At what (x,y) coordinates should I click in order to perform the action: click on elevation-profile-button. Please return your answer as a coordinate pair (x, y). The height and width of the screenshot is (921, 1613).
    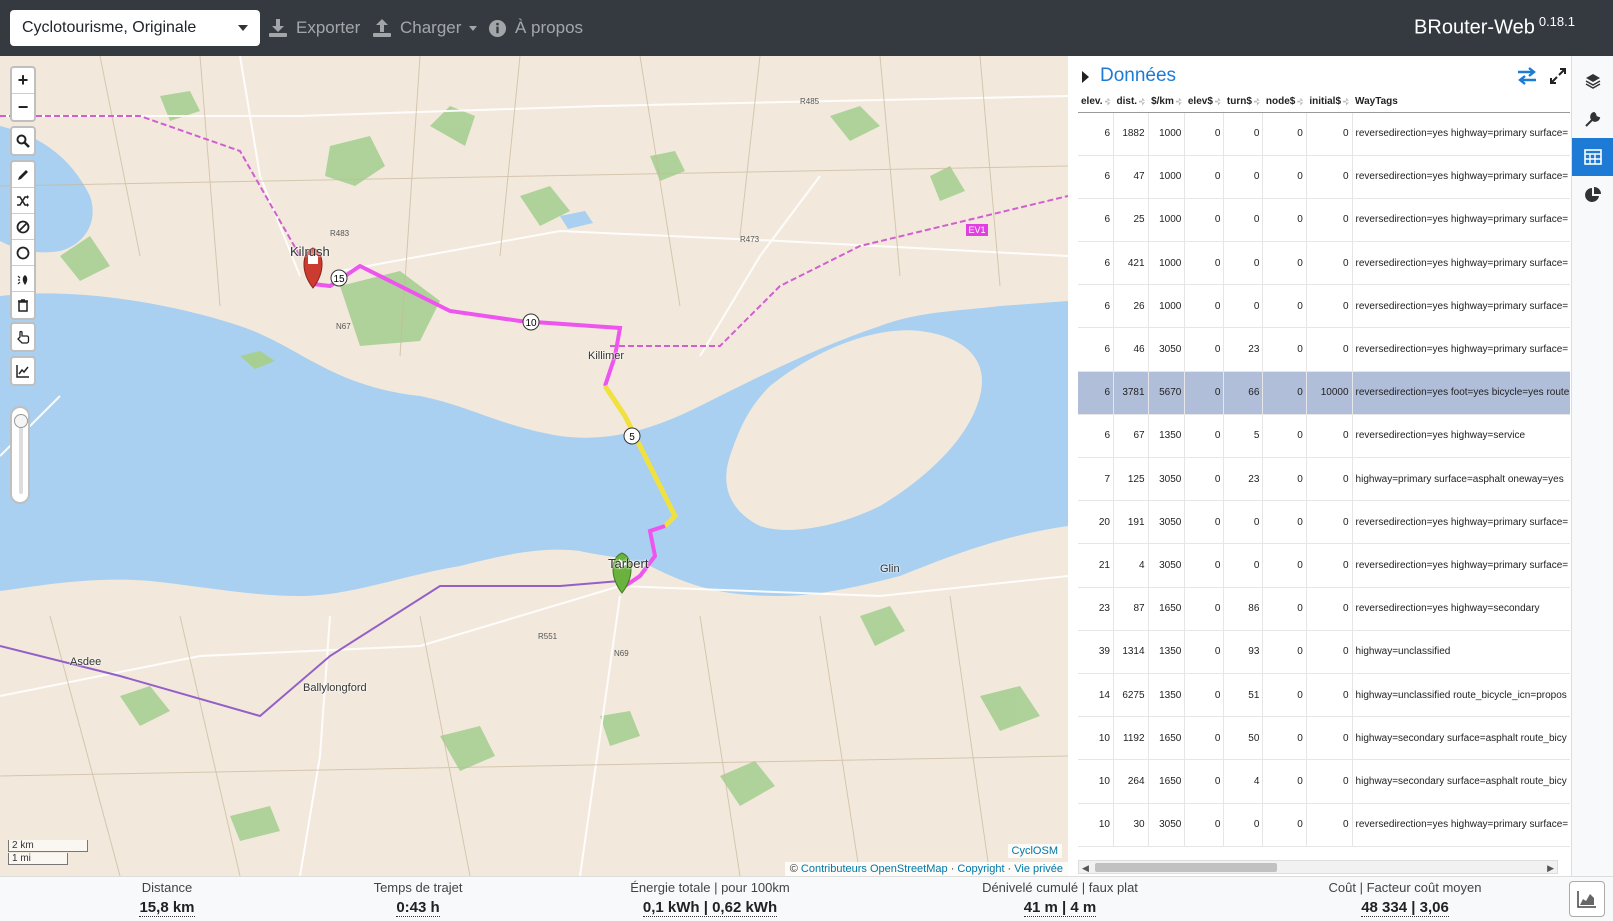
    Looking at the image, I should click on (1587, 899).